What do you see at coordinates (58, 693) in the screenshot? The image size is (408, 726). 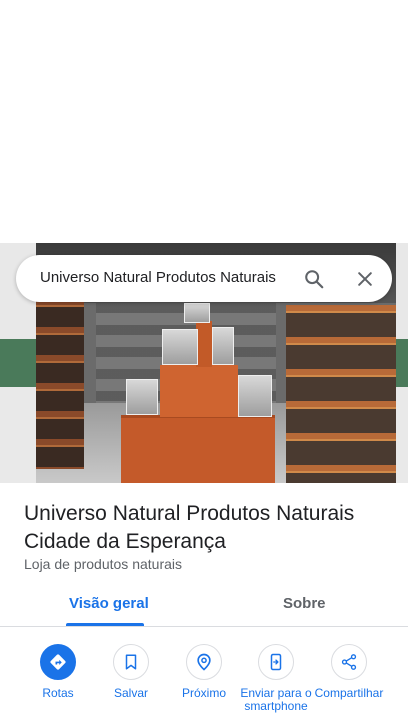 I see `directions-label: Rotas` at bounding box center [58, 693].